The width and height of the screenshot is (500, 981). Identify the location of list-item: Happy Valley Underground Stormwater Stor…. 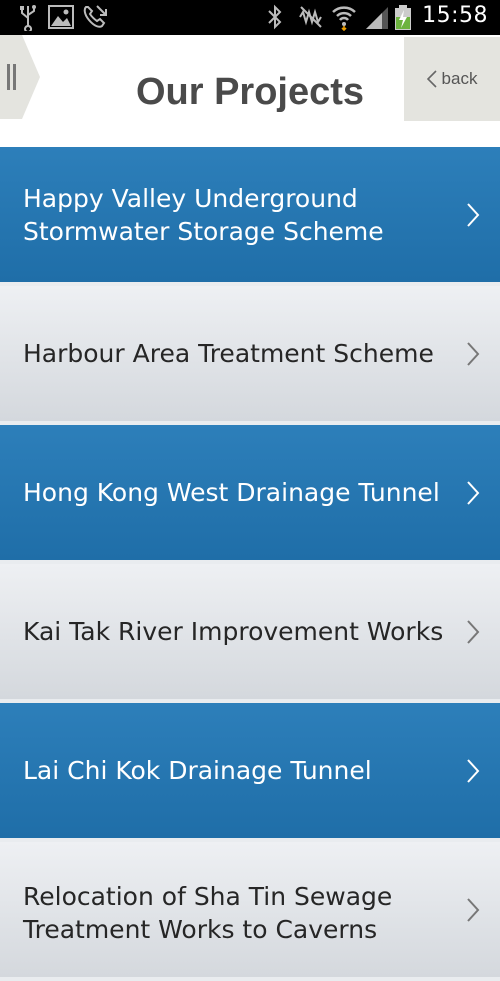
(250, 214).